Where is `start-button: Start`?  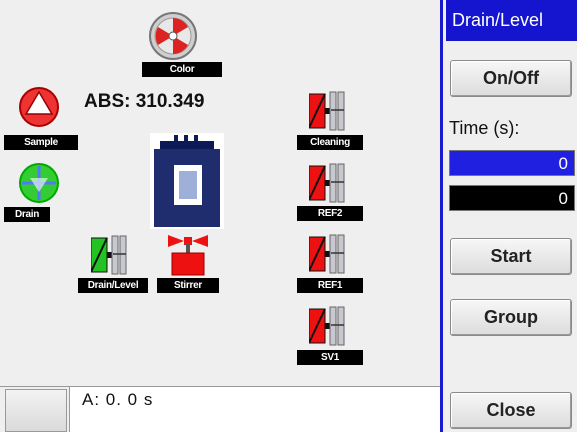 start-button: Start is located at coordinates (511, 256).